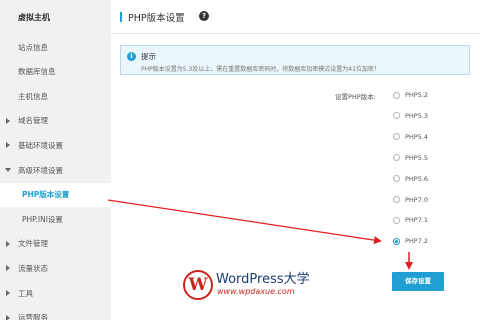  I want to click on sidebar-item: PHP.INI设置, so click(55, 219).